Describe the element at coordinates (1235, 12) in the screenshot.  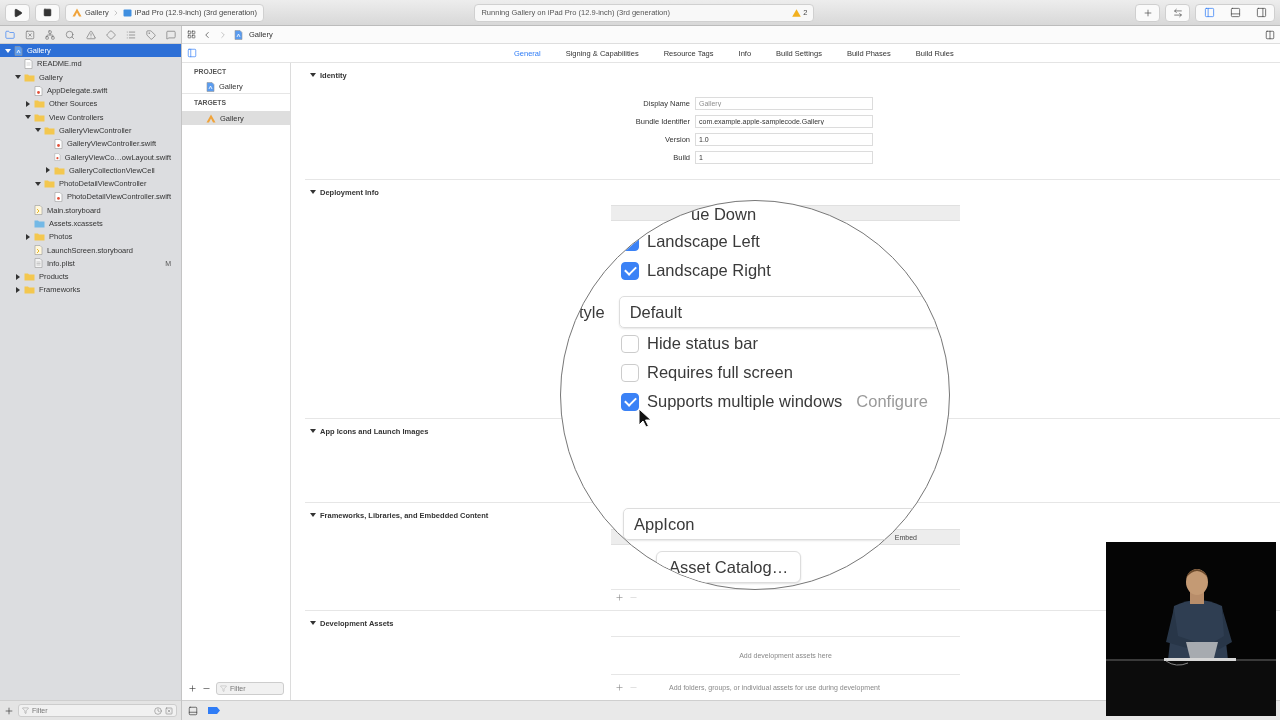
I see `bottom-panel-icon` at that location.